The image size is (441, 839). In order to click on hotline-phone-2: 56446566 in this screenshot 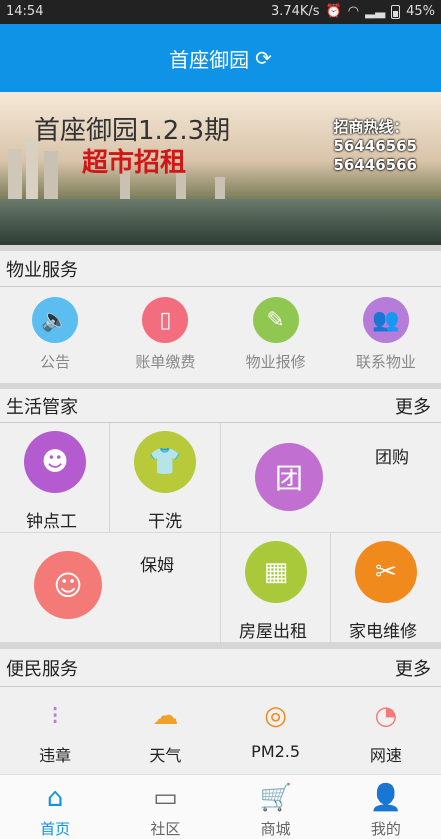, I will do `click(375, 165)`.